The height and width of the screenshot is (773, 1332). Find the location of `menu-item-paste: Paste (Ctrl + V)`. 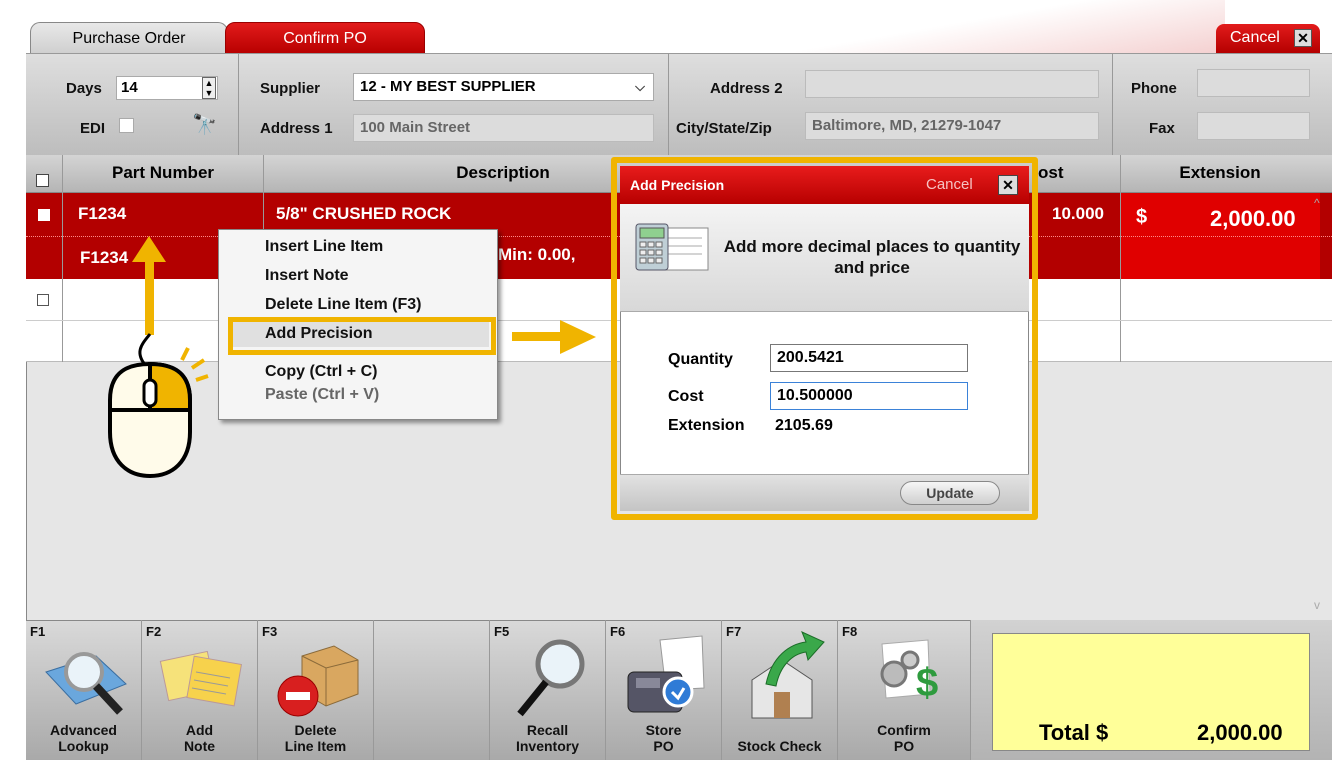

menu-item-paste: Paste (Ctrl + V) is located at coordinates (322, 395).